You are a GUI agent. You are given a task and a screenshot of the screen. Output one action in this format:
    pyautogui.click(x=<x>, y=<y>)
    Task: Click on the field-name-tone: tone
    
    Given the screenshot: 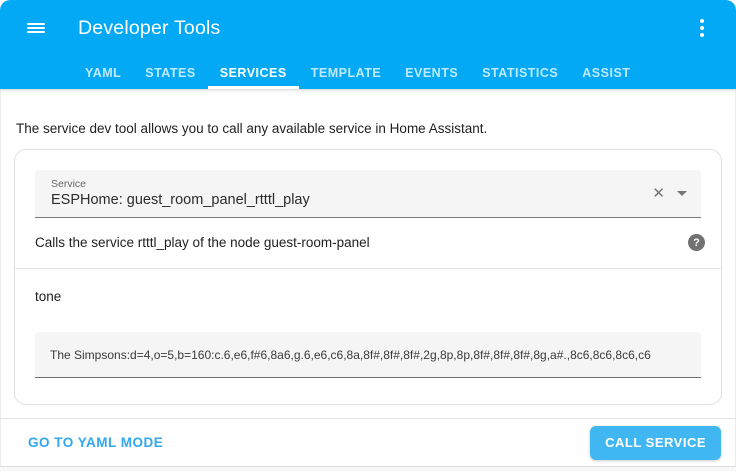 What is the action you would take?
    pyautogui.click(x=48, y=296)
    